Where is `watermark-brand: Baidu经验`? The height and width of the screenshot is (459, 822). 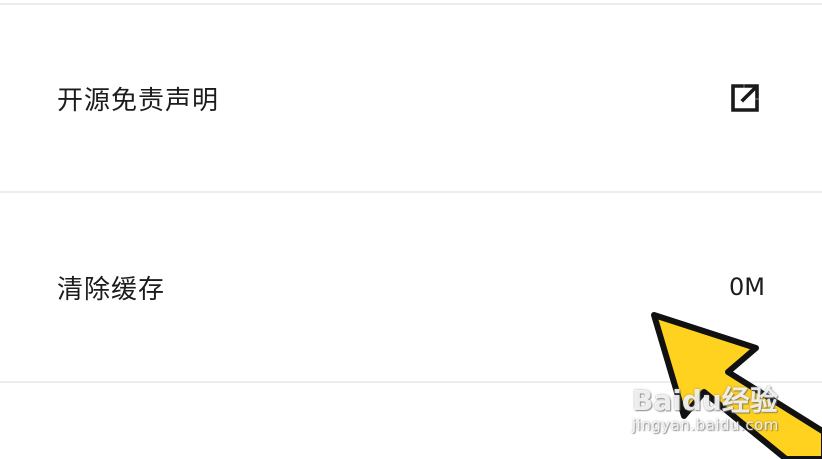 watermark-brand: Baidu经验 is located at coordinates (705, 400).